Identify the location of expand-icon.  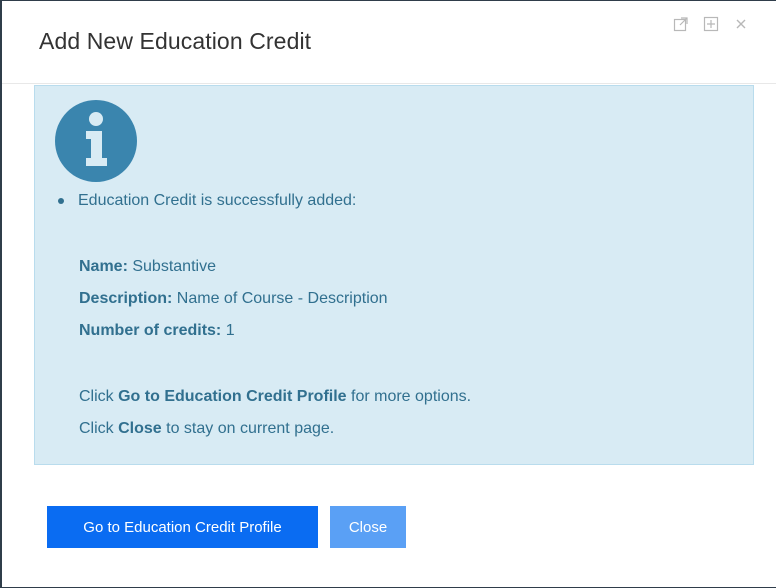
(711, 24).